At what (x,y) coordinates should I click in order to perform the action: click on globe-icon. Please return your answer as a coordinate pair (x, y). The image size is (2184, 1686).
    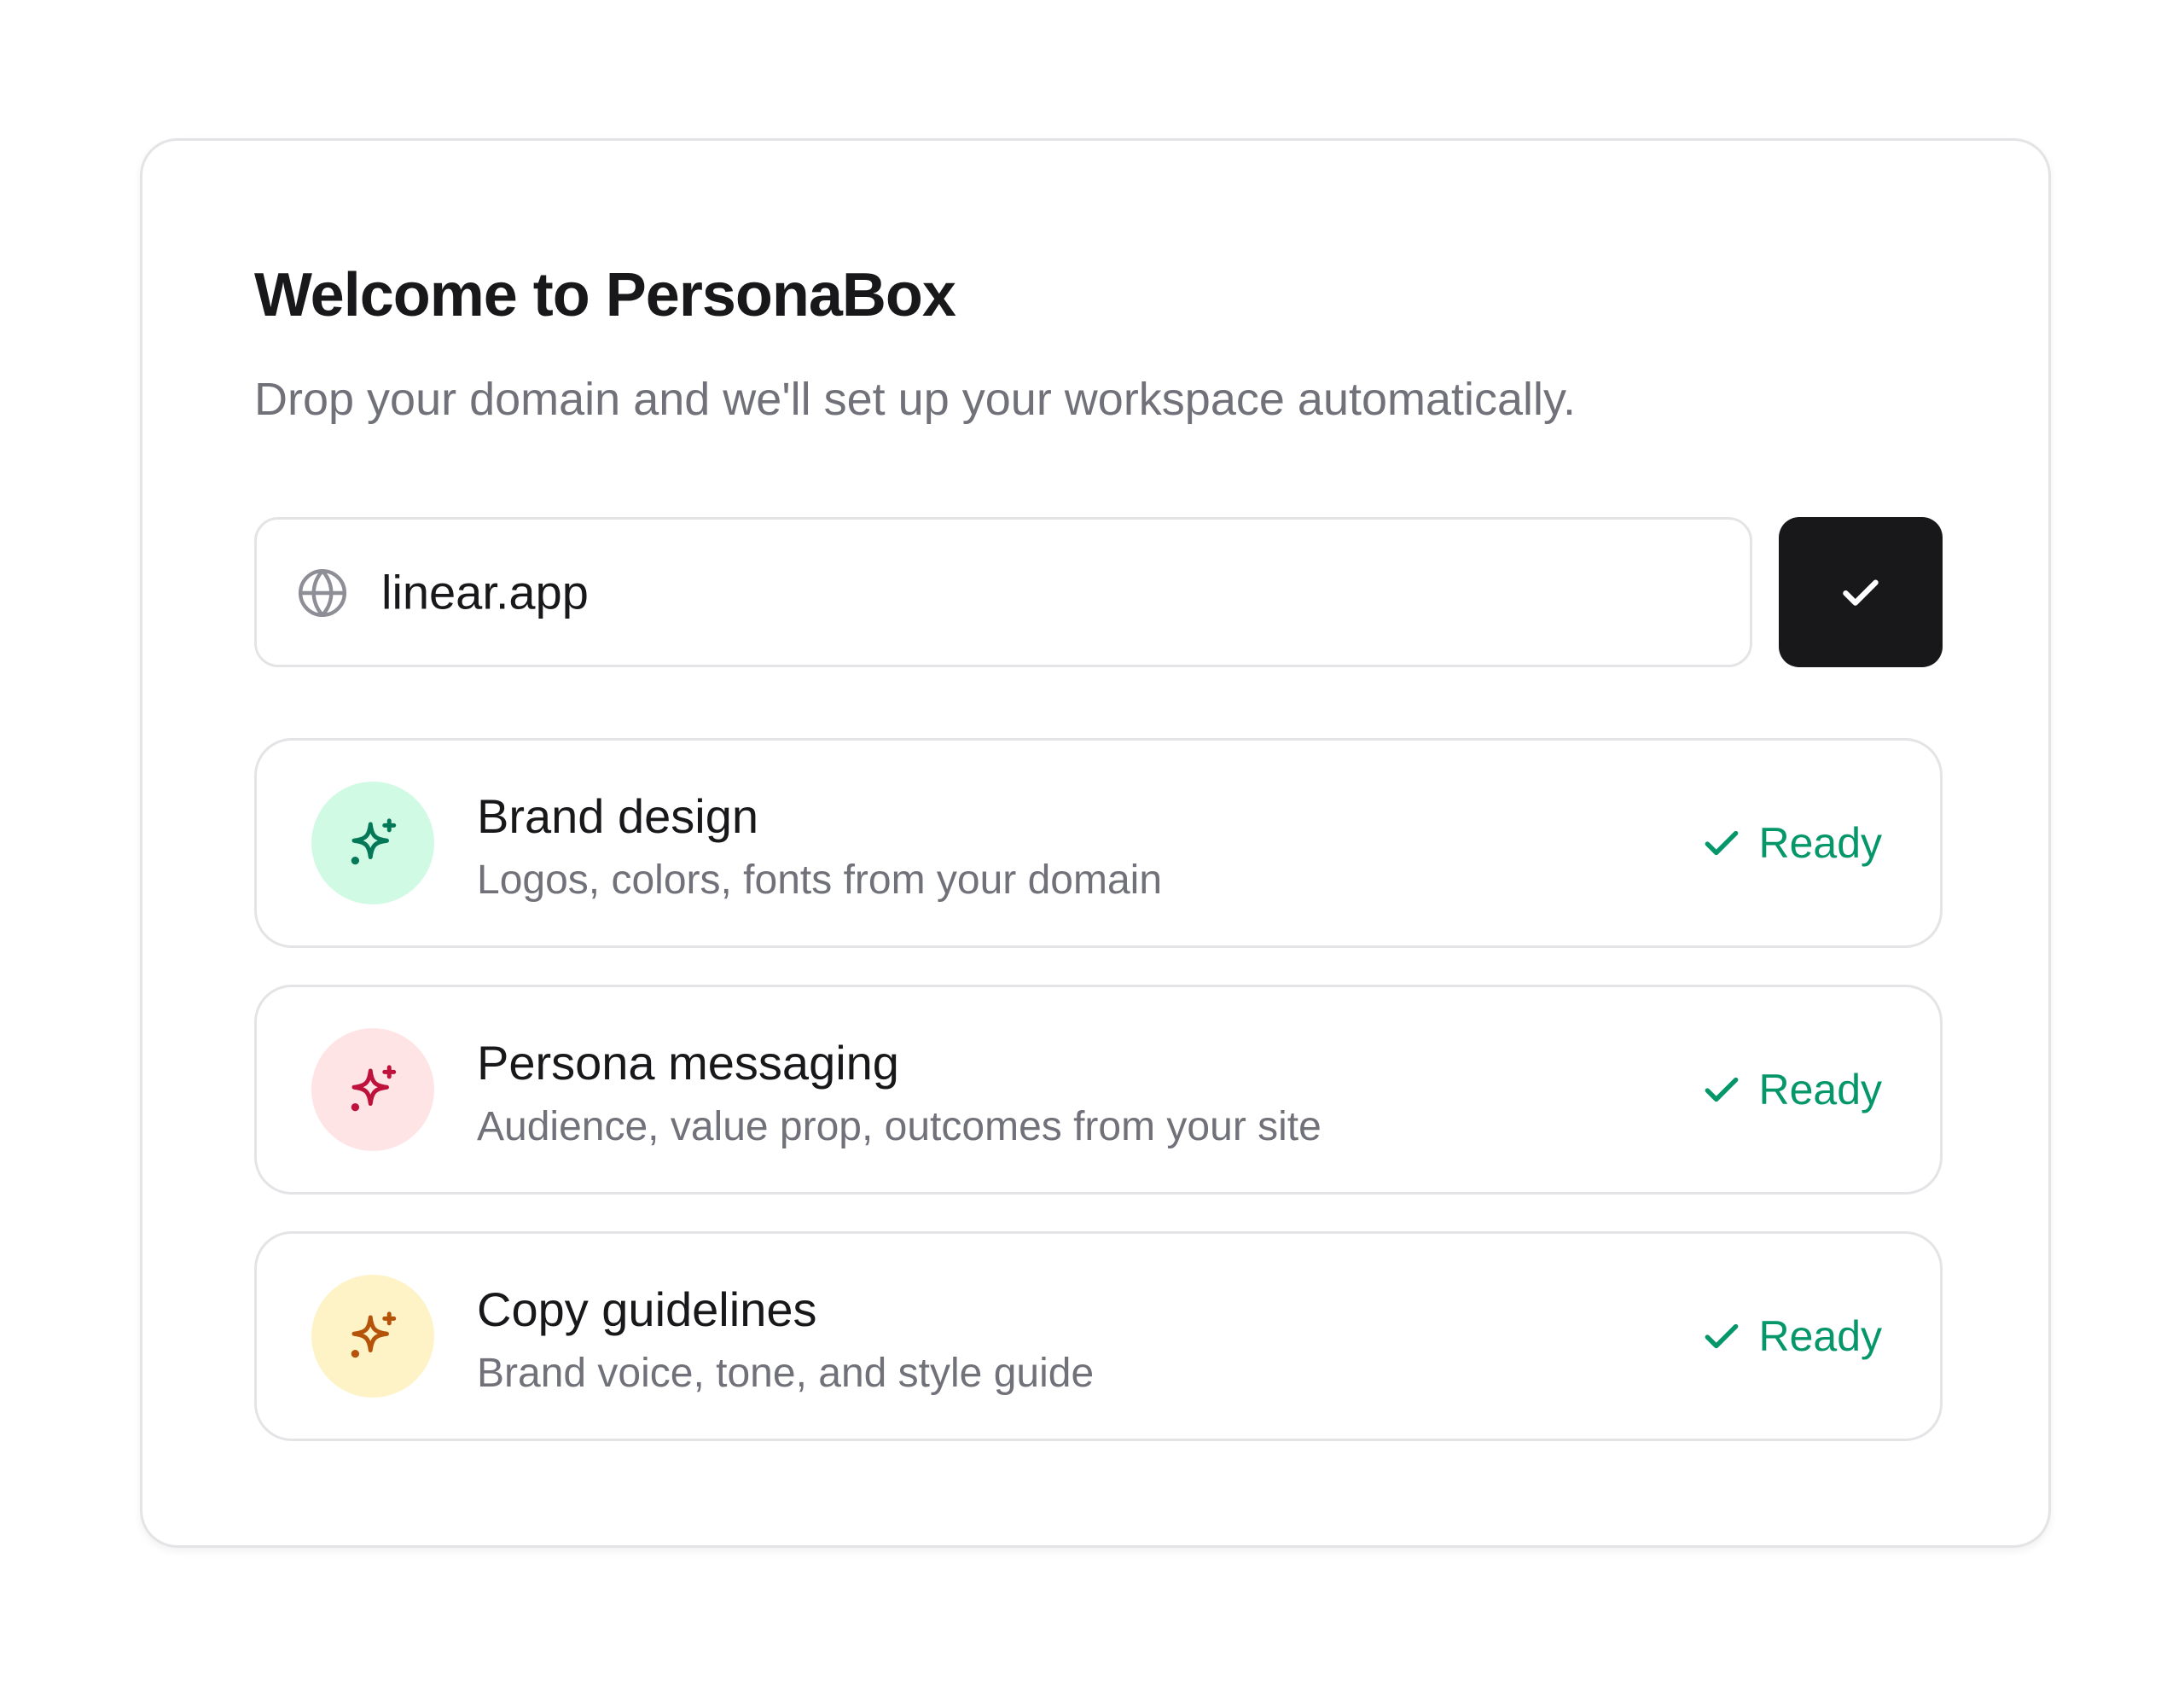
    Looking at the image, I should click on (322, 593).